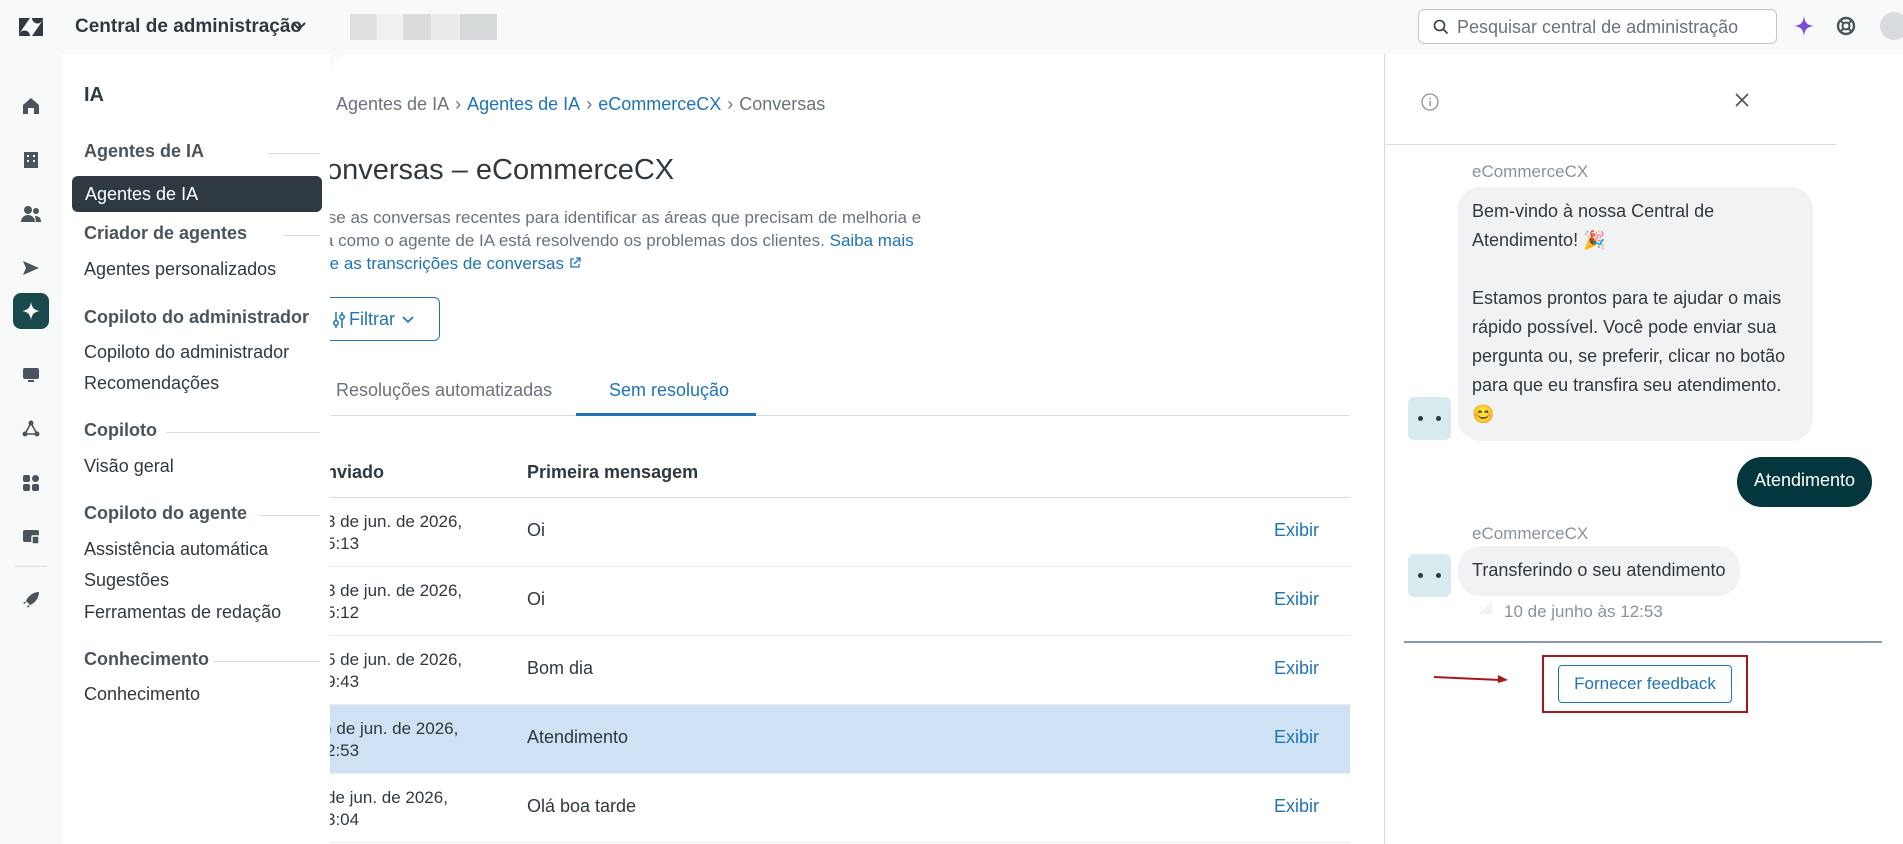 This screenshot has height=844, width=1903. Describe the element at coordinates (126, 580) in the screenshot. I see `nav-item-suggestions: Sugestões` at that location.